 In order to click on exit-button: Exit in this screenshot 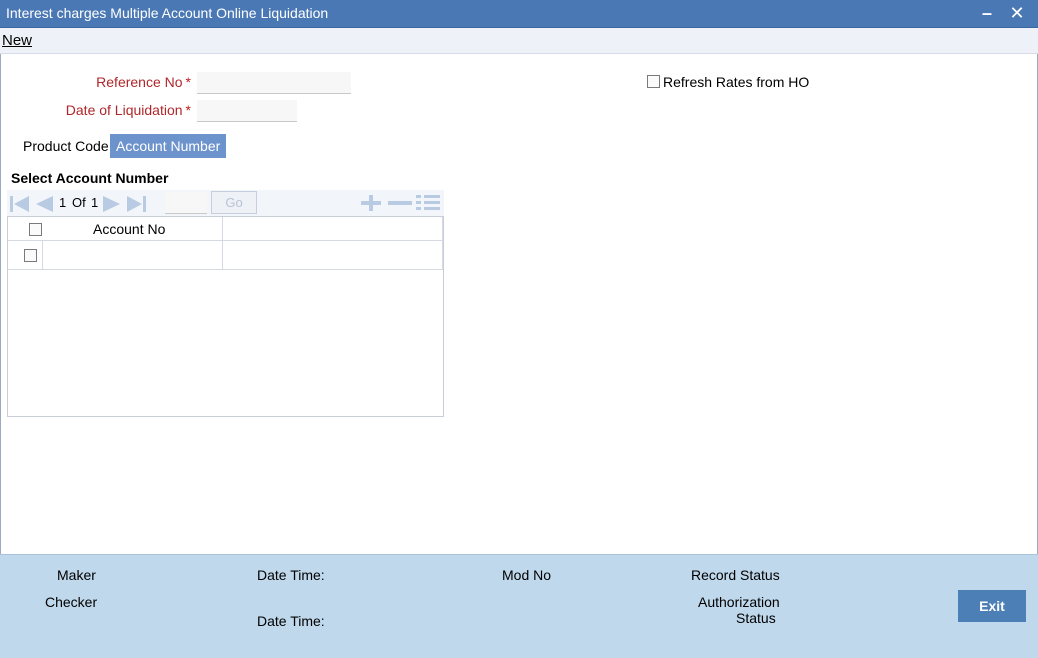, I will do `click(992, 606)`.